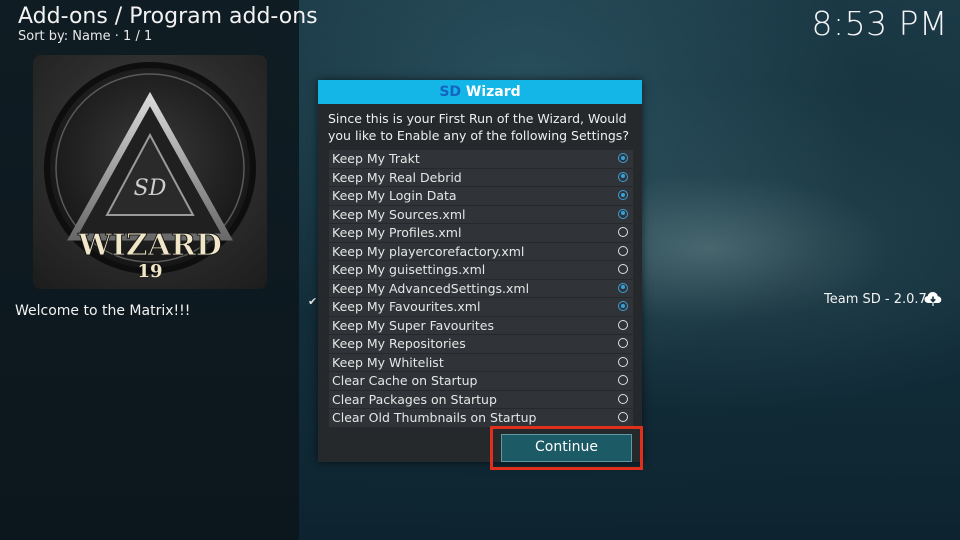  Describe the element at coordinates (434, 417) in the screenshot. I see `setting-label: Clear Old Thumbnails on Startup` at that location.